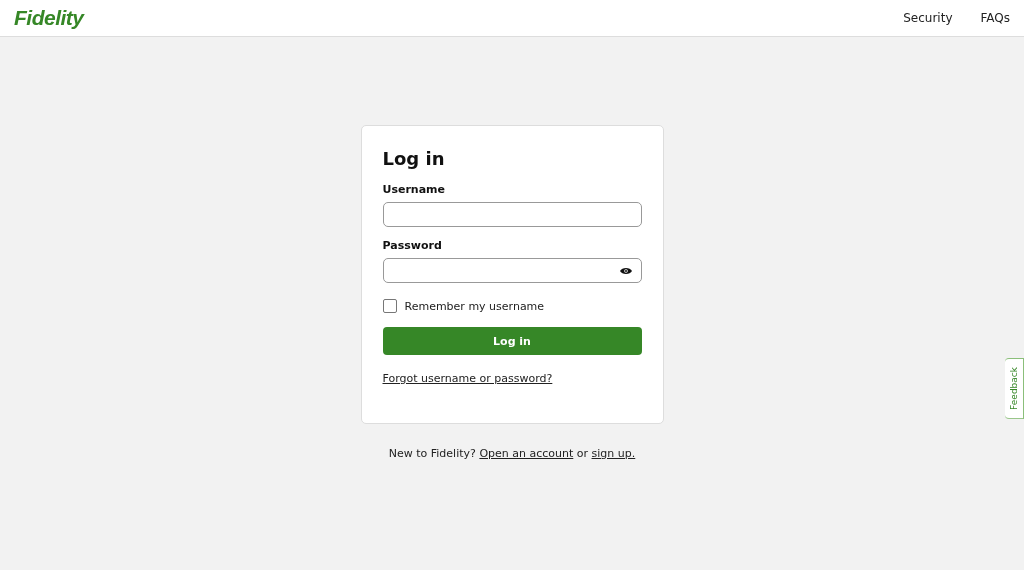 The image size is (1024, 570). What do you see at coordinates (467, 378) in the screenshot?
I see `forgot-link: Forgot username or password?` at bounding box center [467, 378].